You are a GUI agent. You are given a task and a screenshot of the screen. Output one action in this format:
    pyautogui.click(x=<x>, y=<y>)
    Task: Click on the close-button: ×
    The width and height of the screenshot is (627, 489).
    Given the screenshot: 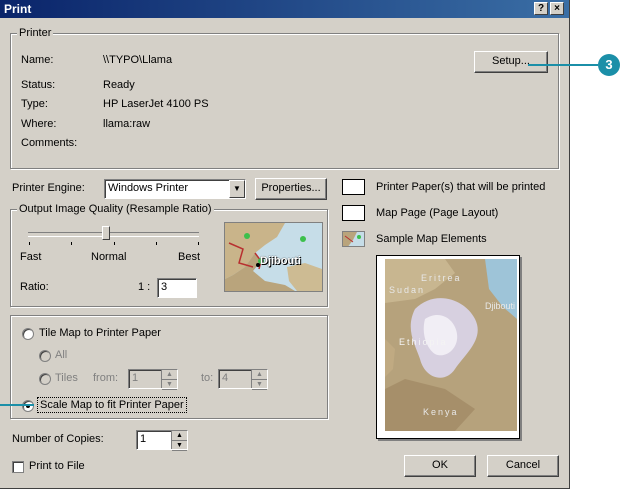 What is the action you would take?
    pyautogui.click(x=557, y=8)
    